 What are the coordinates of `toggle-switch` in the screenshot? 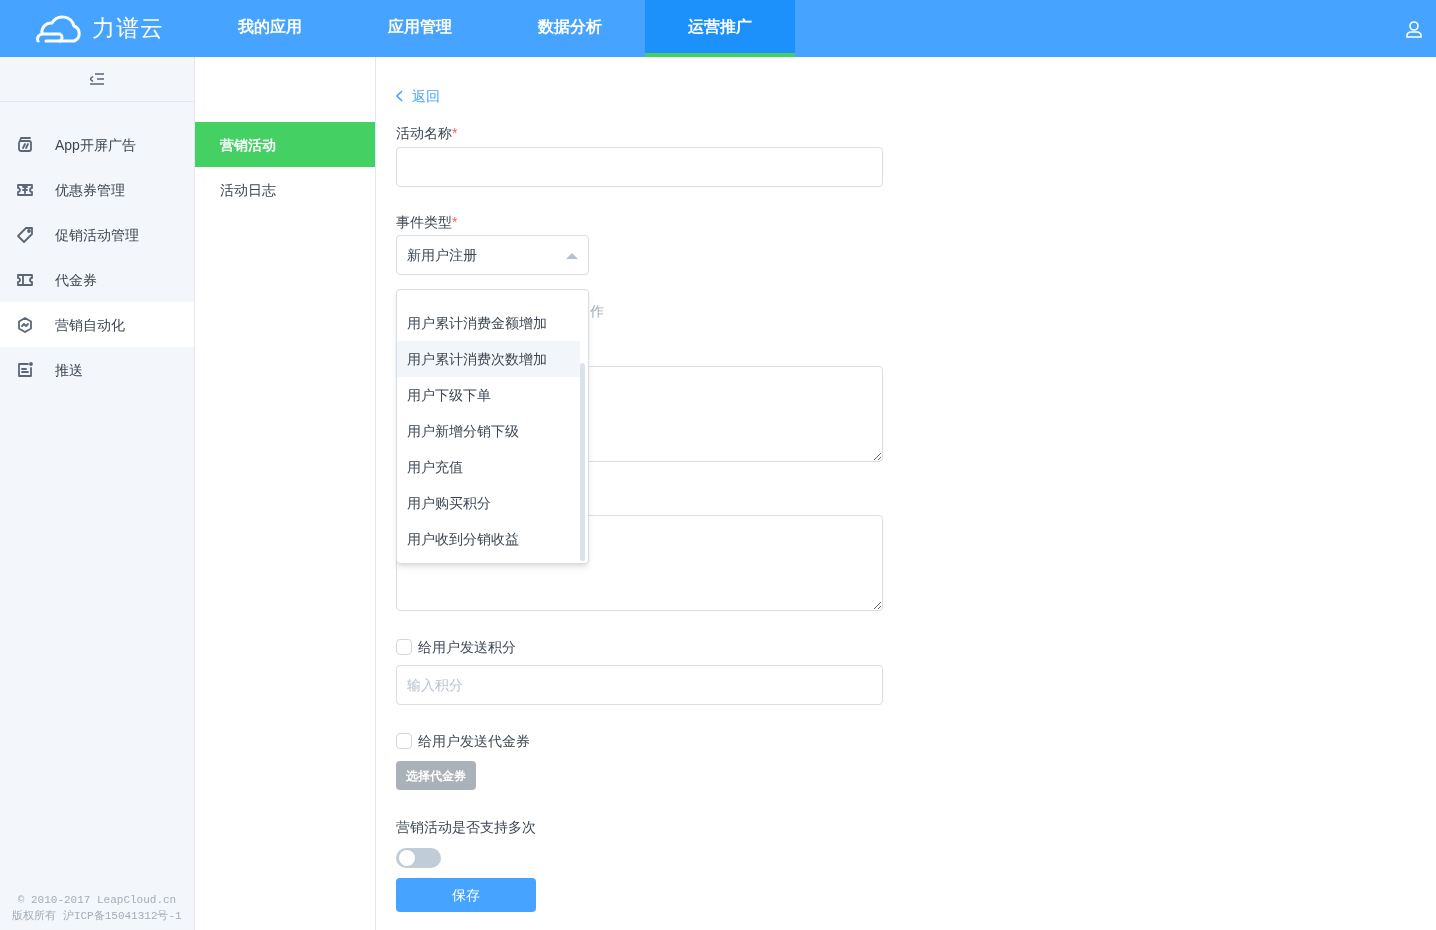 It's located at (418, 858).